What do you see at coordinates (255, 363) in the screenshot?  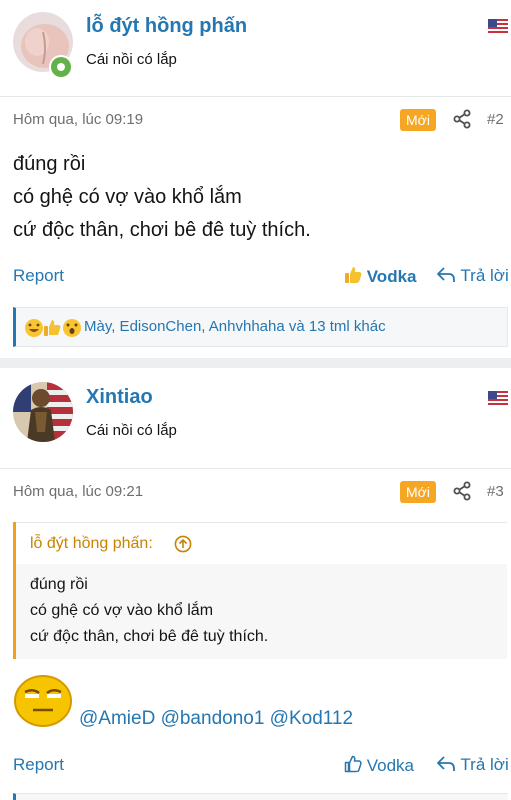 I see `post-separator` at bounding box center [255, 363].